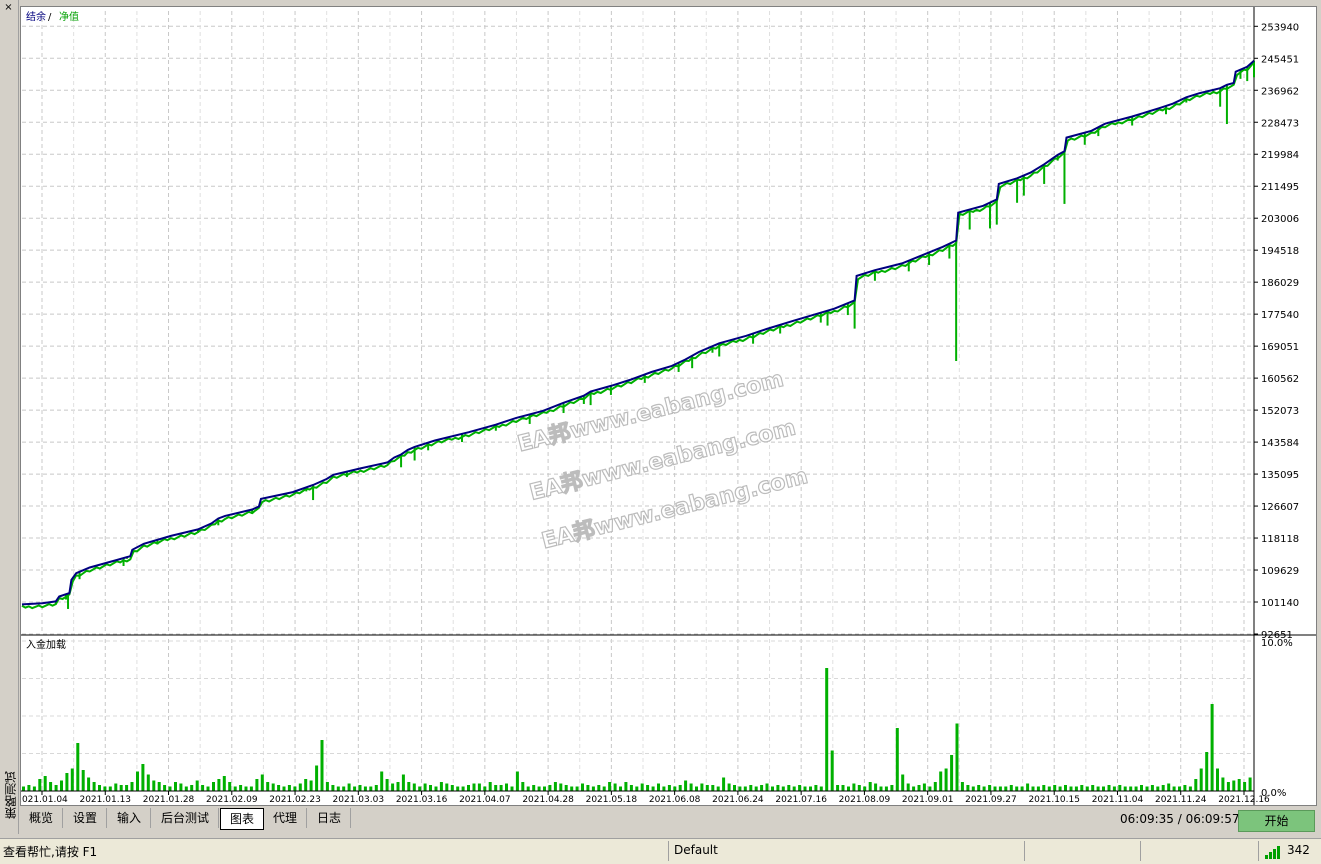  Describe the element at coordinates (329, 818) in the screenshot. I see `tab-journal: 日志` at that location.